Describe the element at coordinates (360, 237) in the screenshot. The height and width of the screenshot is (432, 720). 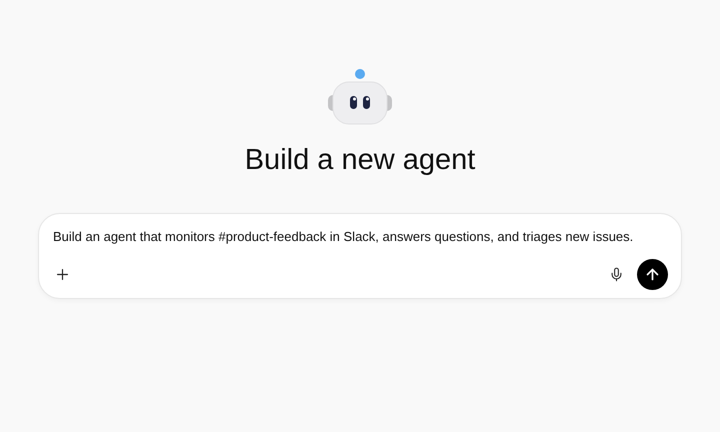
I see `prompt-field: Build an agent that monitors #product-feedback in Slack, answers questions, and triages new issues.` at that location.